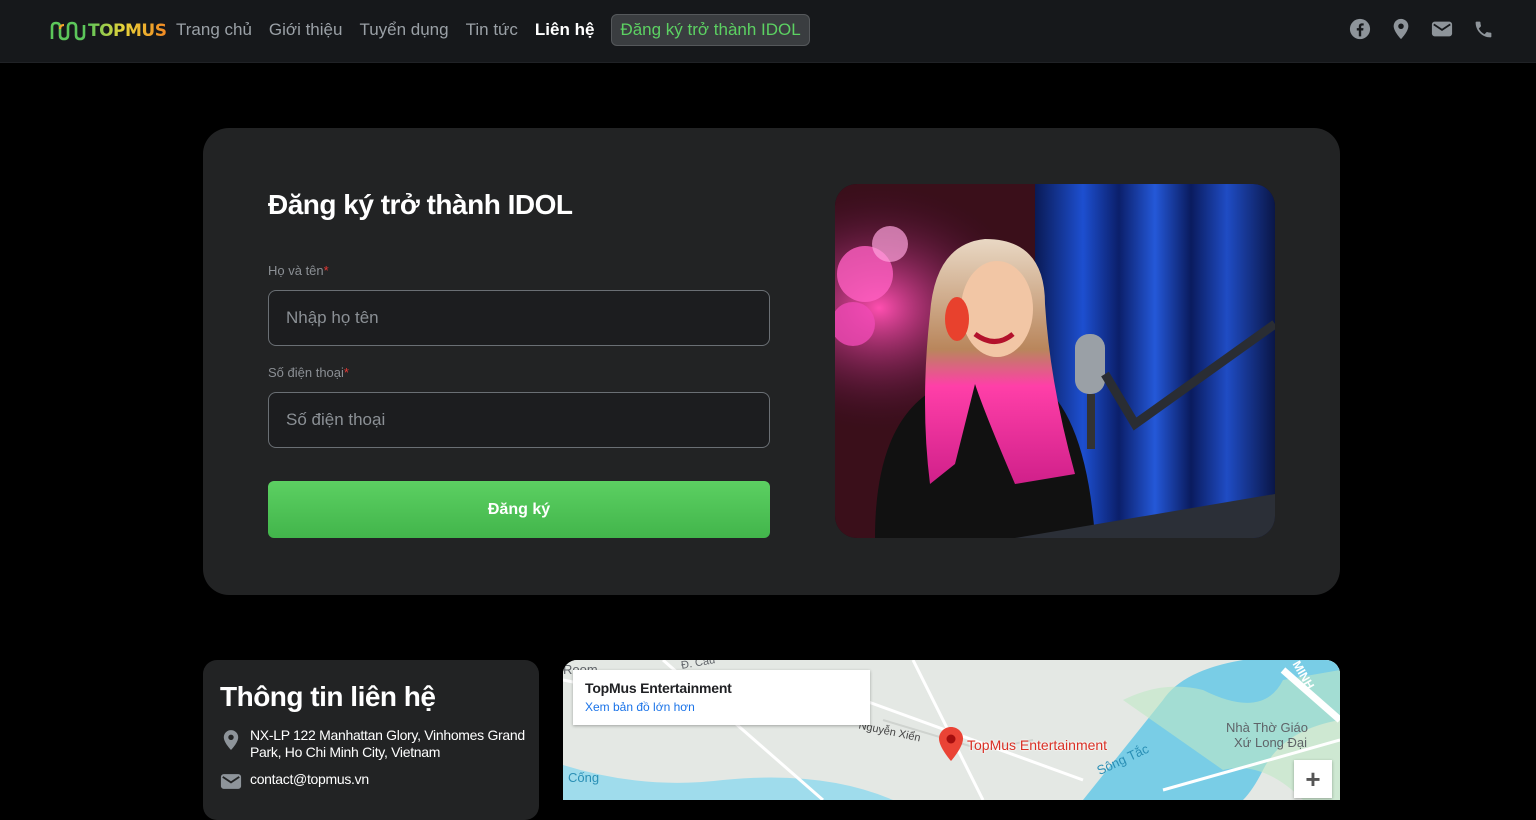 The height and width of the screenshot is (820, 1536). What do you see at coordinates (308, 372) in the screenshot?
I see `phone-label: Số điện thoại*` at bounding box center [308, 372].